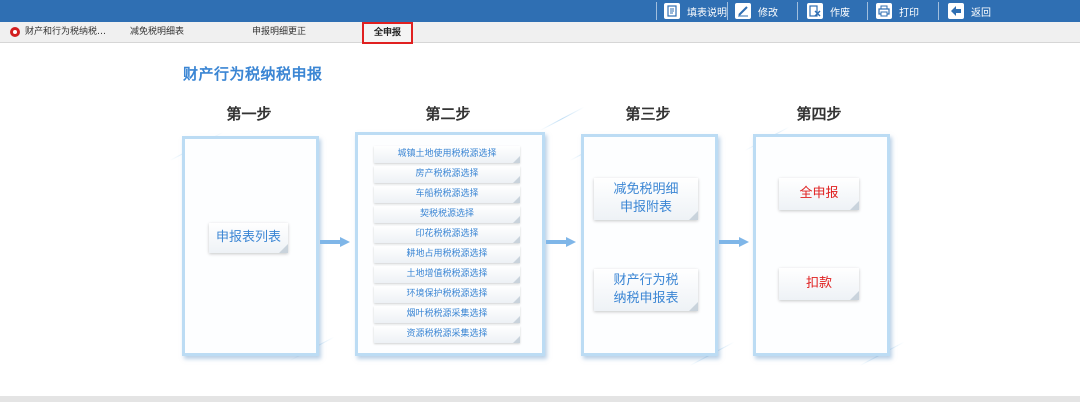 The width and height of the screenshot is (1080, 402). I want to click on print-button: 打印, so click(897, 11).